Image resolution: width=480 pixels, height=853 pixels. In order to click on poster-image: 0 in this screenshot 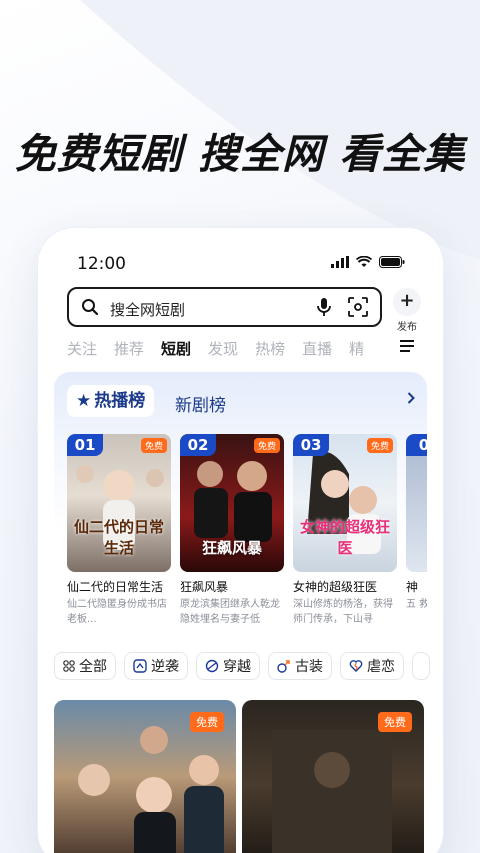, I will do `click(416, 503)`.